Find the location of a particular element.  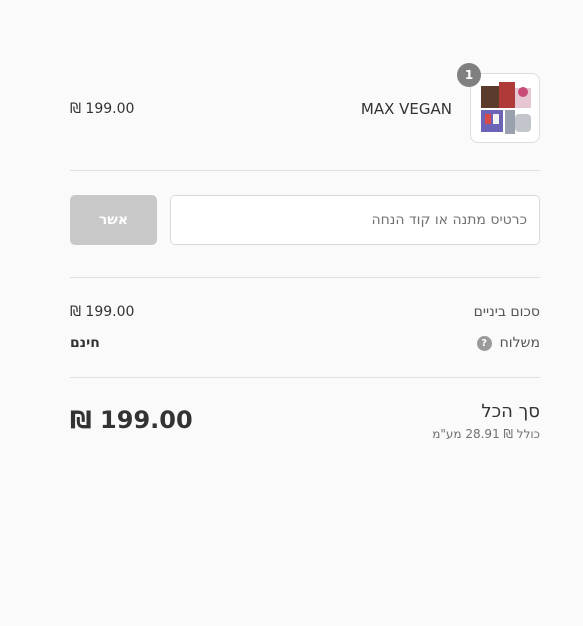

subtotal-value: ₪ 199.00 is located at coordinates (102, 312).